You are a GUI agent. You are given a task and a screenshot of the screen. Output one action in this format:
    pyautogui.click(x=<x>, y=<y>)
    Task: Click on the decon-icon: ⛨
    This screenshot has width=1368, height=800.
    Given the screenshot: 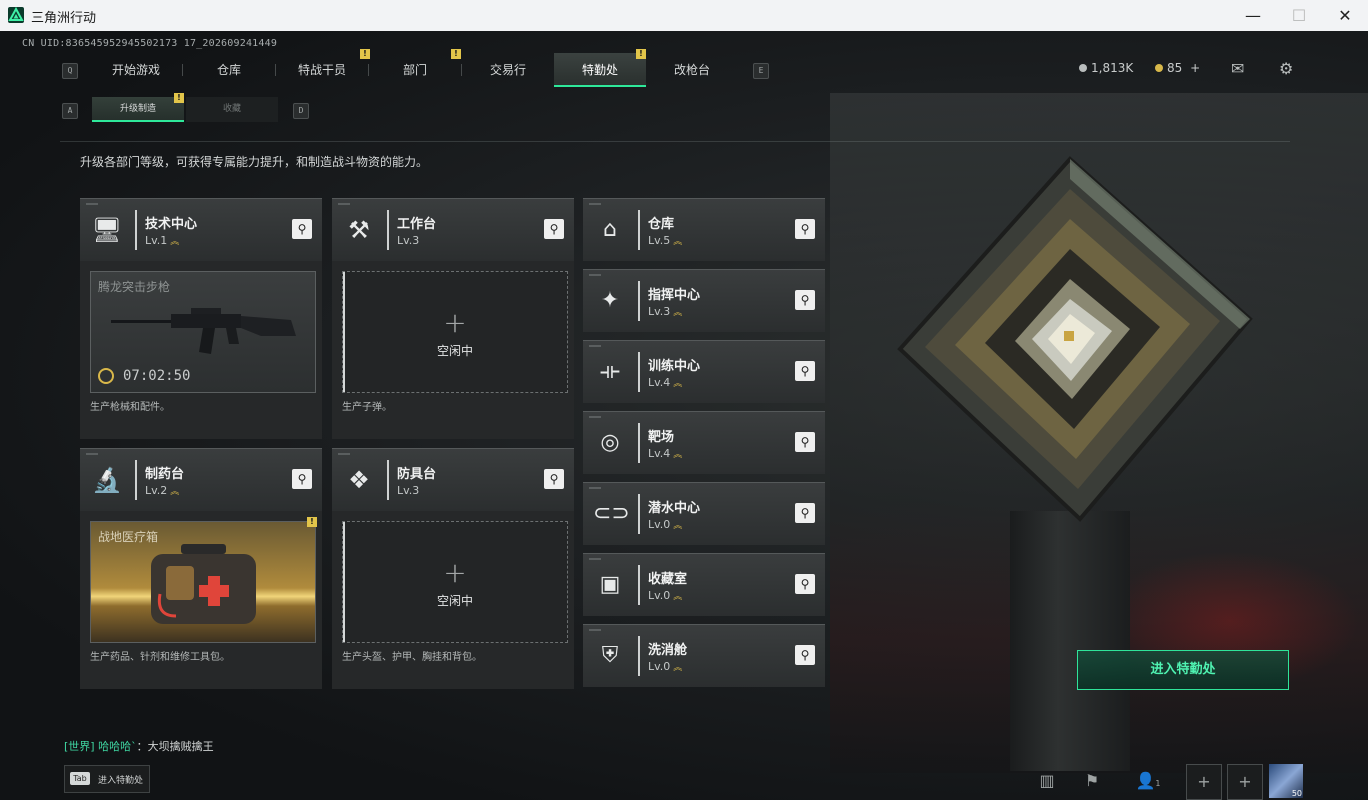 What is the action you would take?
    pyautogui.click(x=610, y=655)
    